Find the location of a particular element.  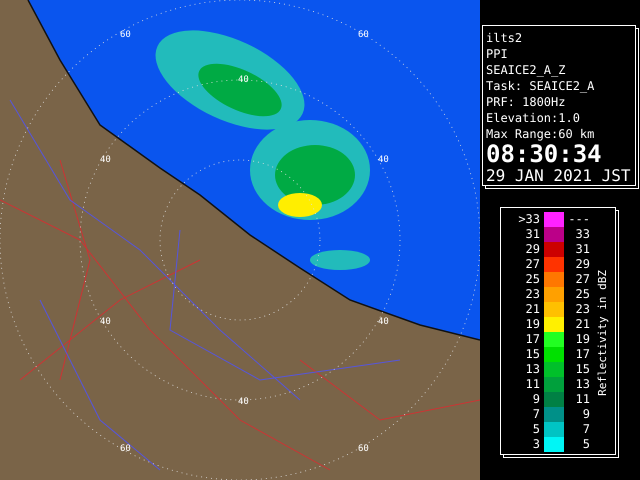

legend-low-value: 5 is located at coordinates (536, 429).